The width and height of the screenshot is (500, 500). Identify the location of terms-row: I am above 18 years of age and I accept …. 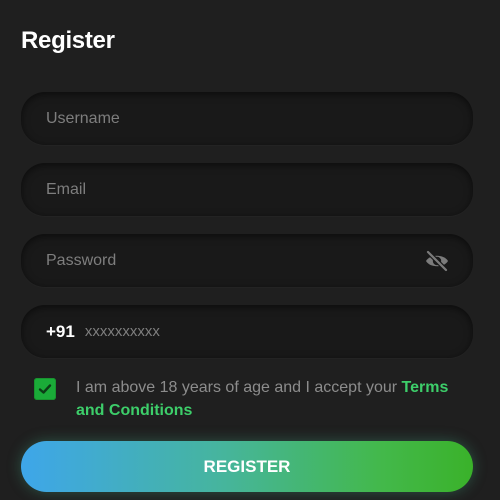
(256, 399).